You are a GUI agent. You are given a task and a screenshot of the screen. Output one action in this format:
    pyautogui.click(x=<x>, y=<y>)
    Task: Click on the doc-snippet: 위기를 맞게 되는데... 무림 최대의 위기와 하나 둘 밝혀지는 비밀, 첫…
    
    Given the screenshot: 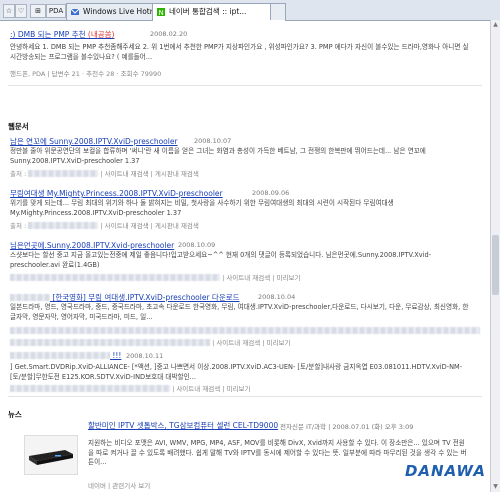 What is the action you would take?
    pyautogui.click(x=202, y=208)
    